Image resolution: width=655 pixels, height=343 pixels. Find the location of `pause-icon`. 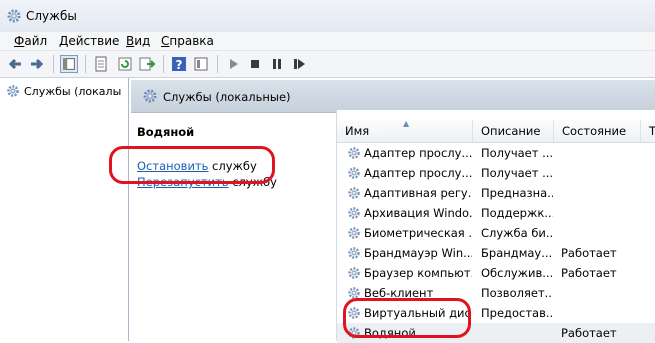

pause-icon is located at coordinates (277, 64).